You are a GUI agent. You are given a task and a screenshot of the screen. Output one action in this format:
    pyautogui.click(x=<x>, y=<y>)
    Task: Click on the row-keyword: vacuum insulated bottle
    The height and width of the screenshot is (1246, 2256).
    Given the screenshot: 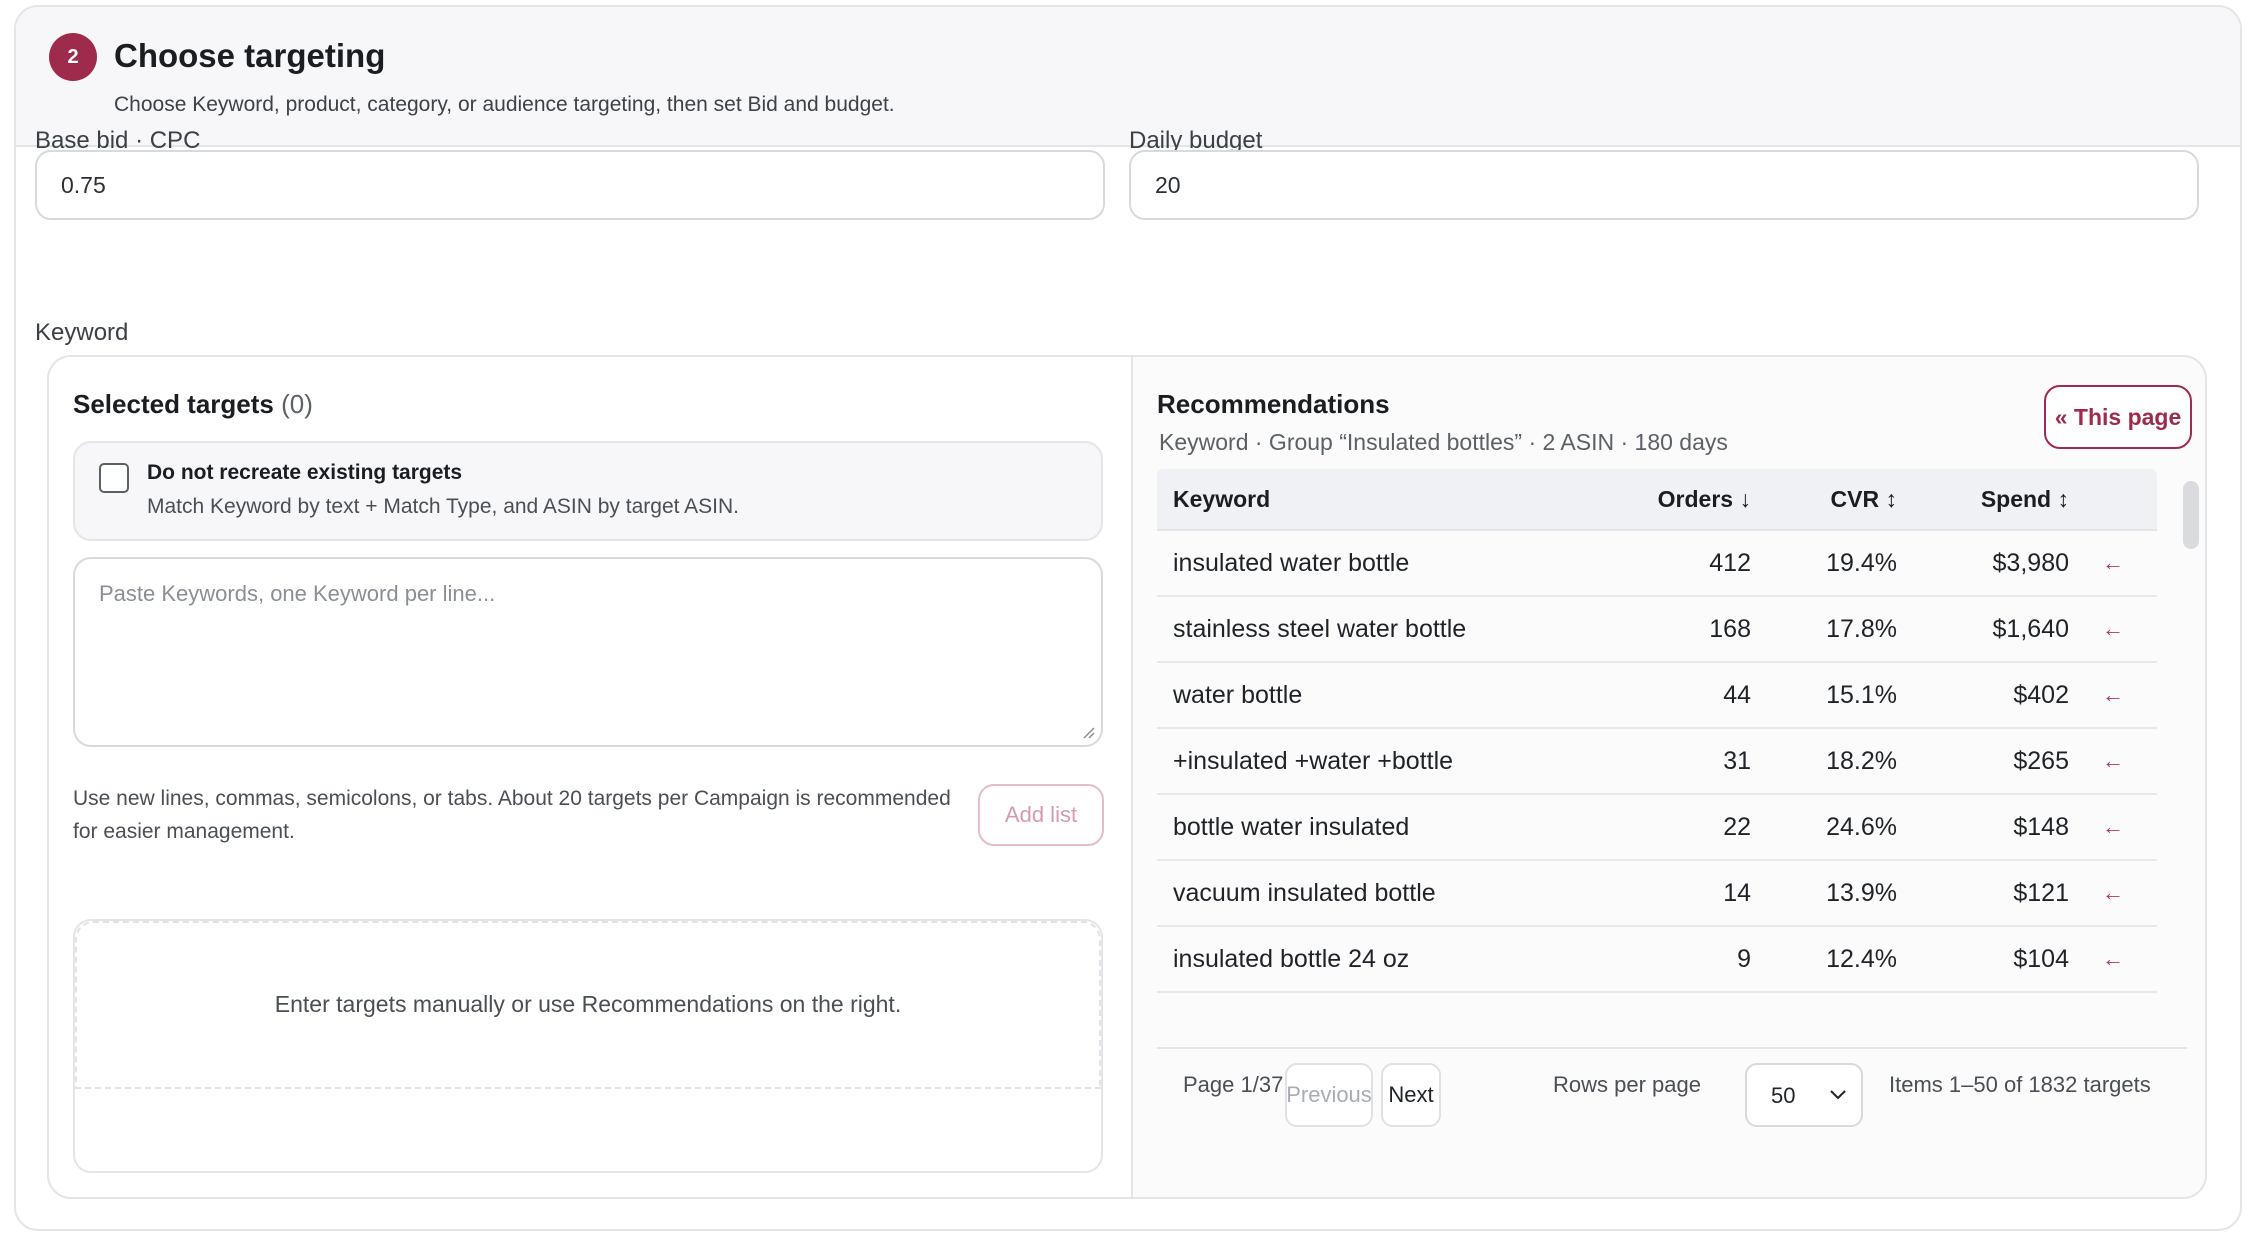 What is the action you would take?
    pyautogui.click(x=1304, y=892)
    